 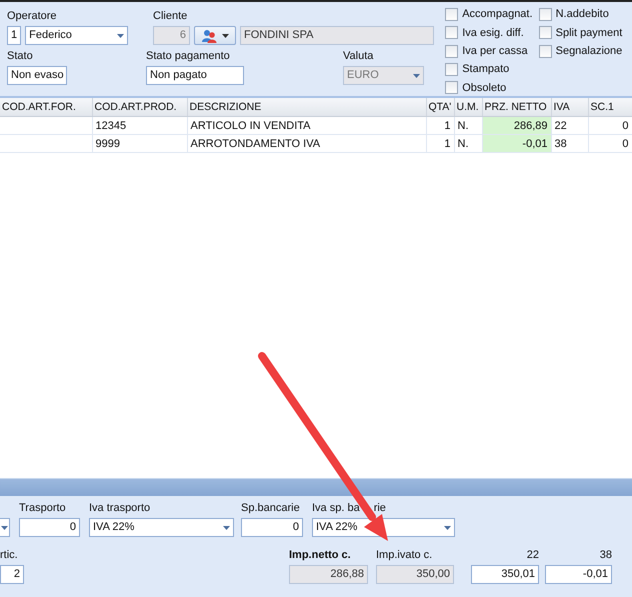 What do you see at coordinates (493, 33) in the screenshot?
I see `checkbox-label: Iva esig. diff.` at bounding box center [493, 33].